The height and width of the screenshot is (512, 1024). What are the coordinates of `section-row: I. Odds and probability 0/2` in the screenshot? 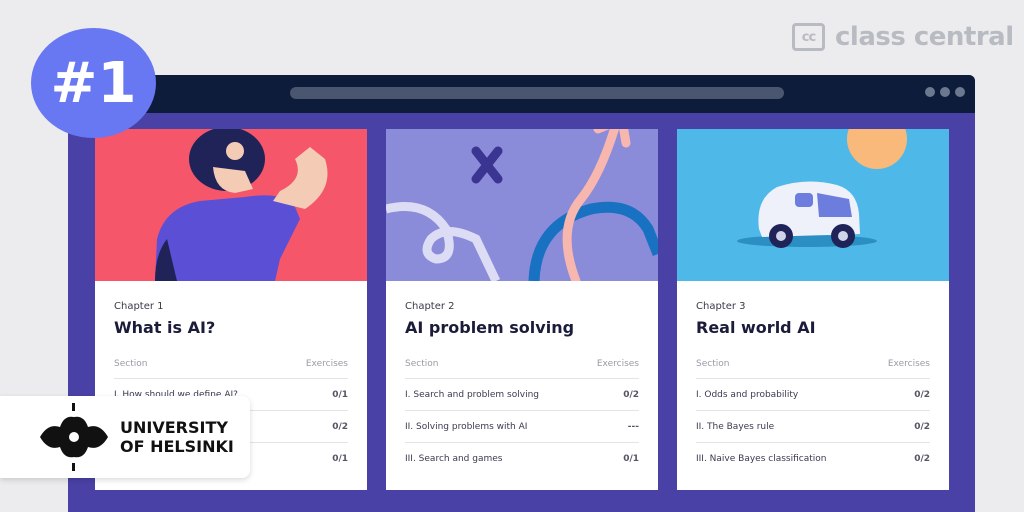 It's located at (813, 395).